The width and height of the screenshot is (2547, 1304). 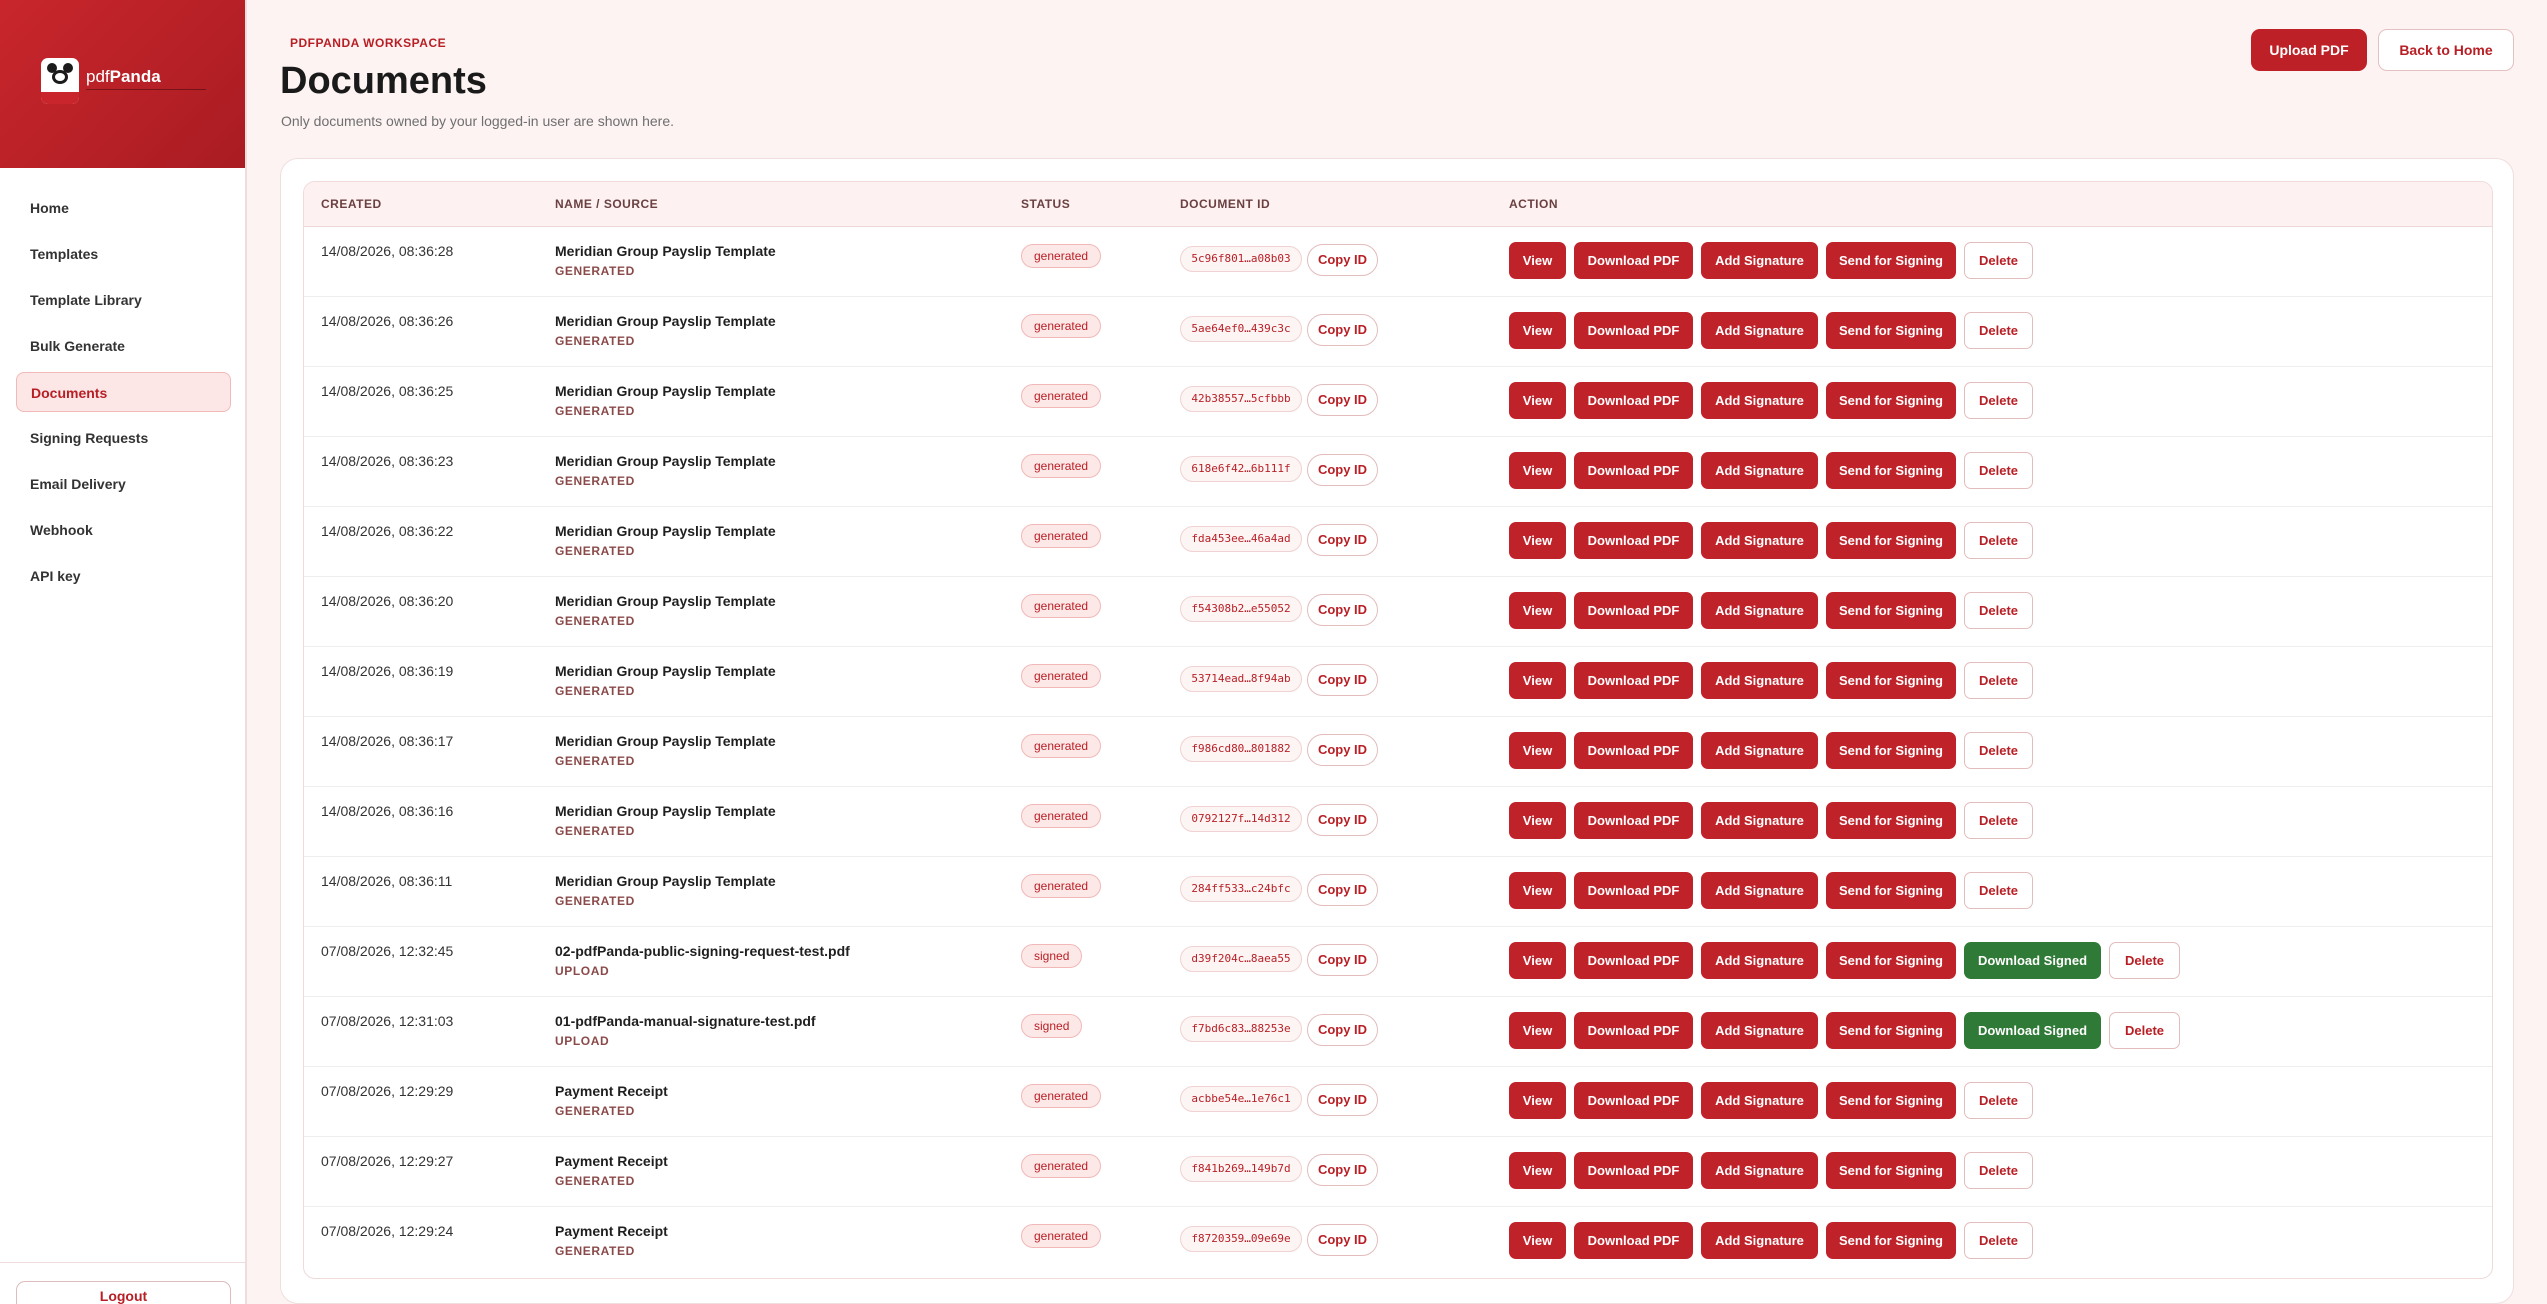 What do you see at coordinates (123, 530) in the screenshot?
I see `sidebar-item-webhook: Webhook` at bounding box center [123, 530].